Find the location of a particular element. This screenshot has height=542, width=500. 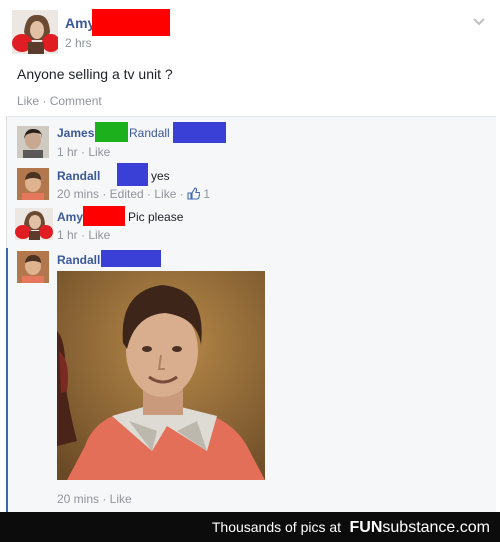

amy-avatar-image is located at coordinates (35, 32).